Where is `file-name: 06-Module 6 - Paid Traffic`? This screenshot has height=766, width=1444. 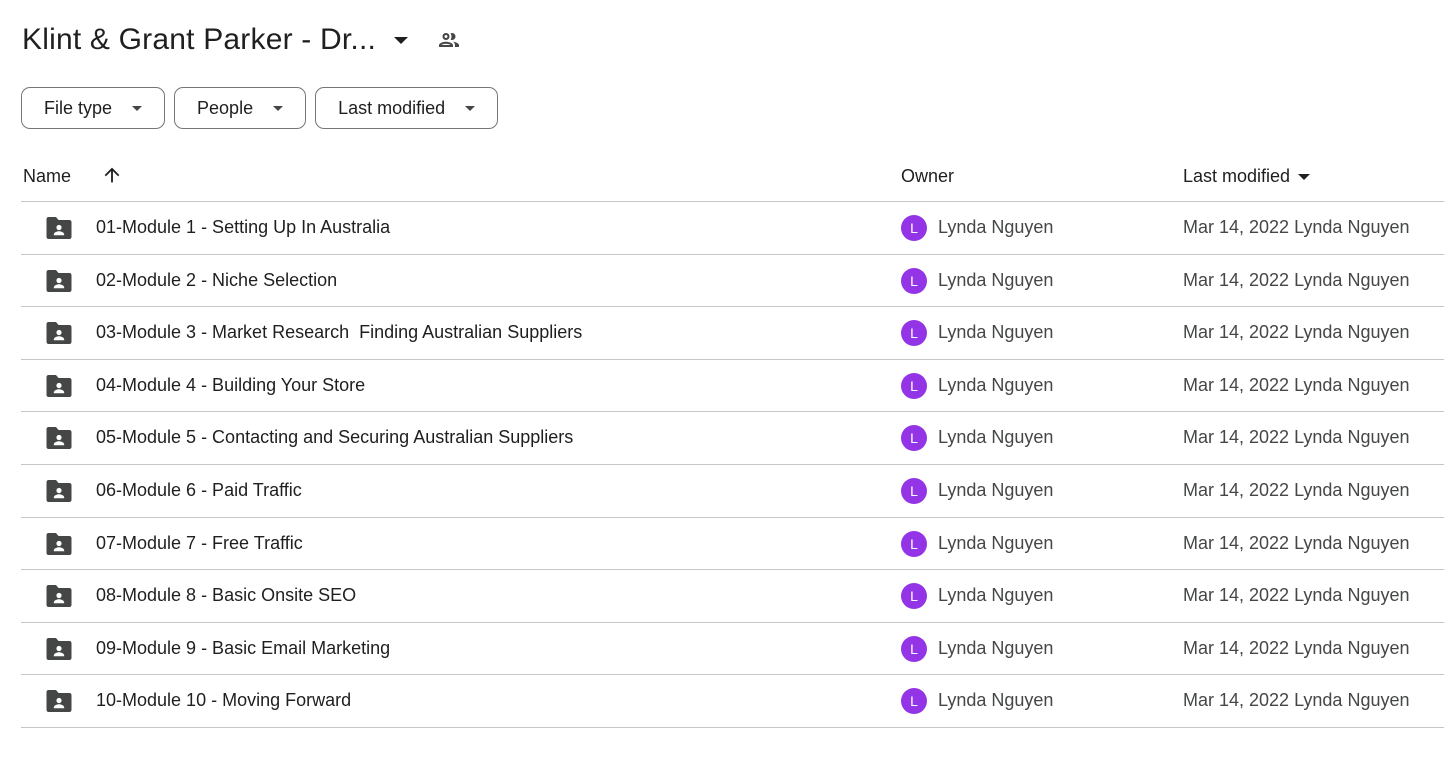
file-name: 06-Module 6 - Paid Traffic is located at coordinates (199, 490).